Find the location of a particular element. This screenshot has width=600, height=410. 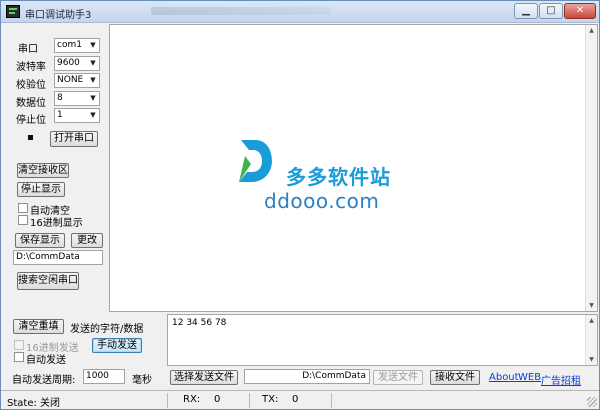

port-value: com1 is located at coordinates (69, 45).